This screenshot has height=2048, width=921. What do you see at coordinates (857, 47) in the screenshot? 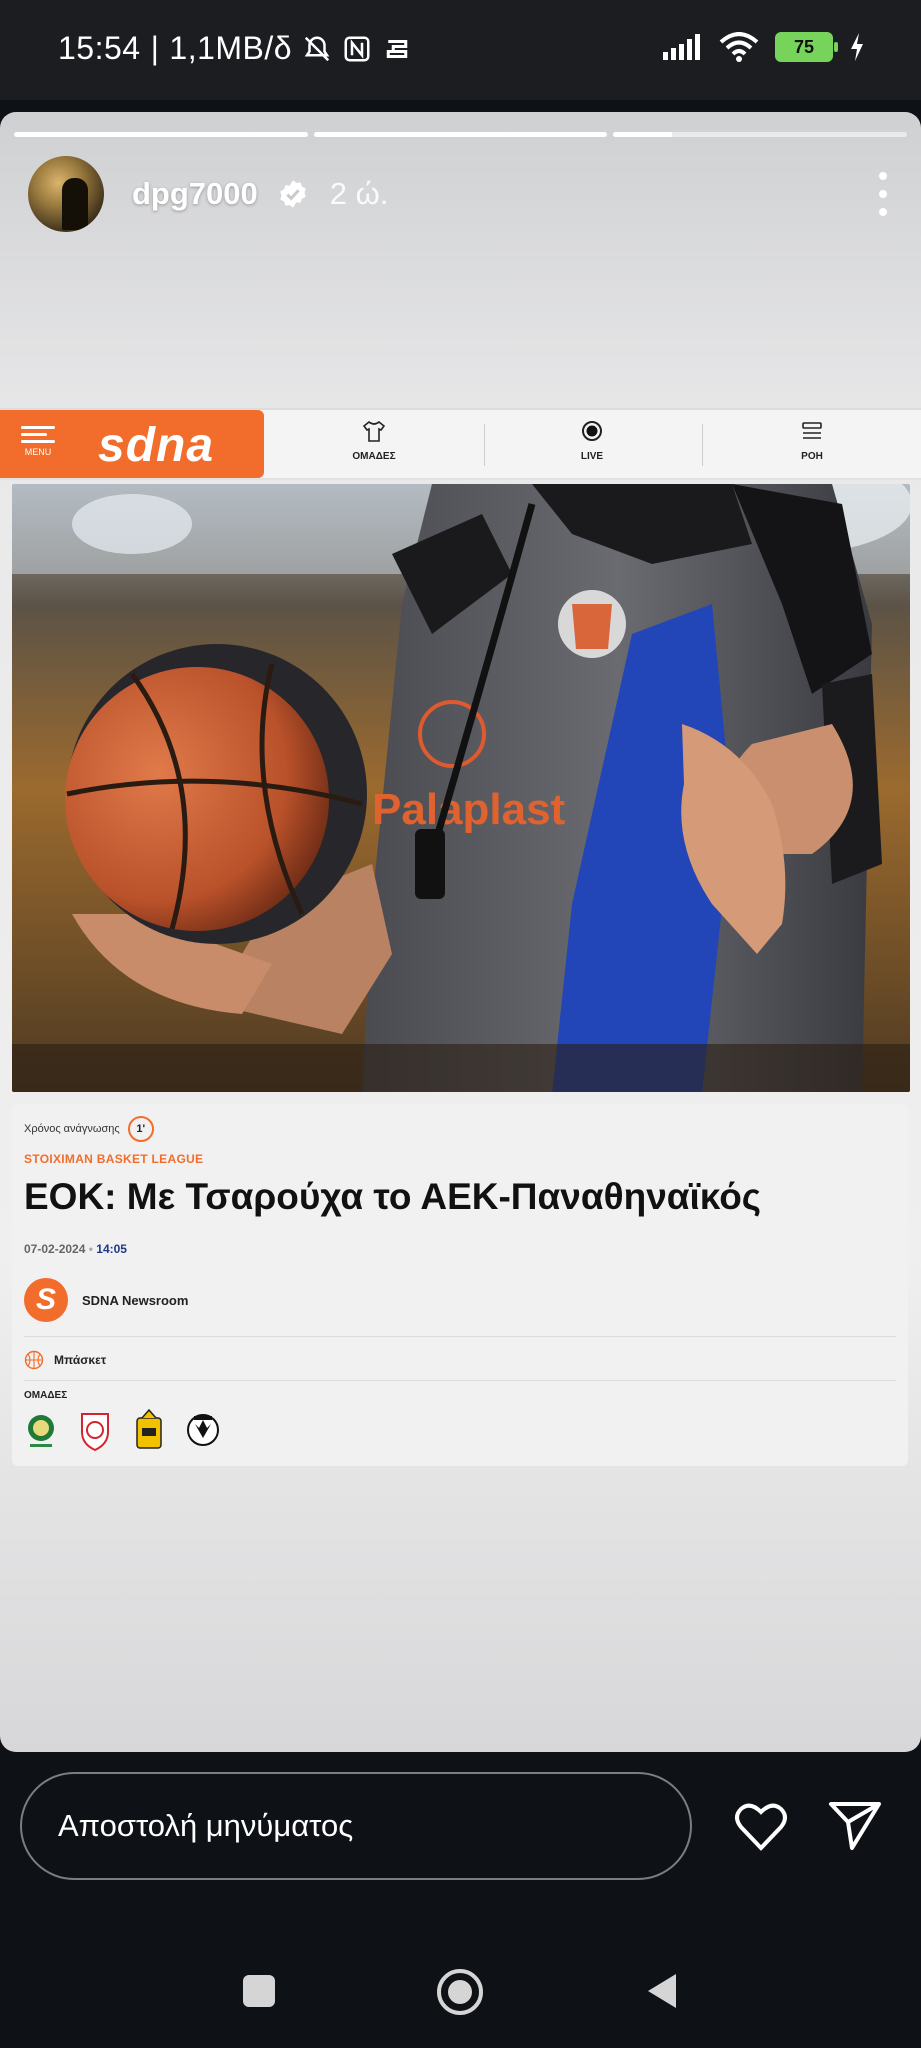
I see `charging-icon` at bounding box center [857, 47].